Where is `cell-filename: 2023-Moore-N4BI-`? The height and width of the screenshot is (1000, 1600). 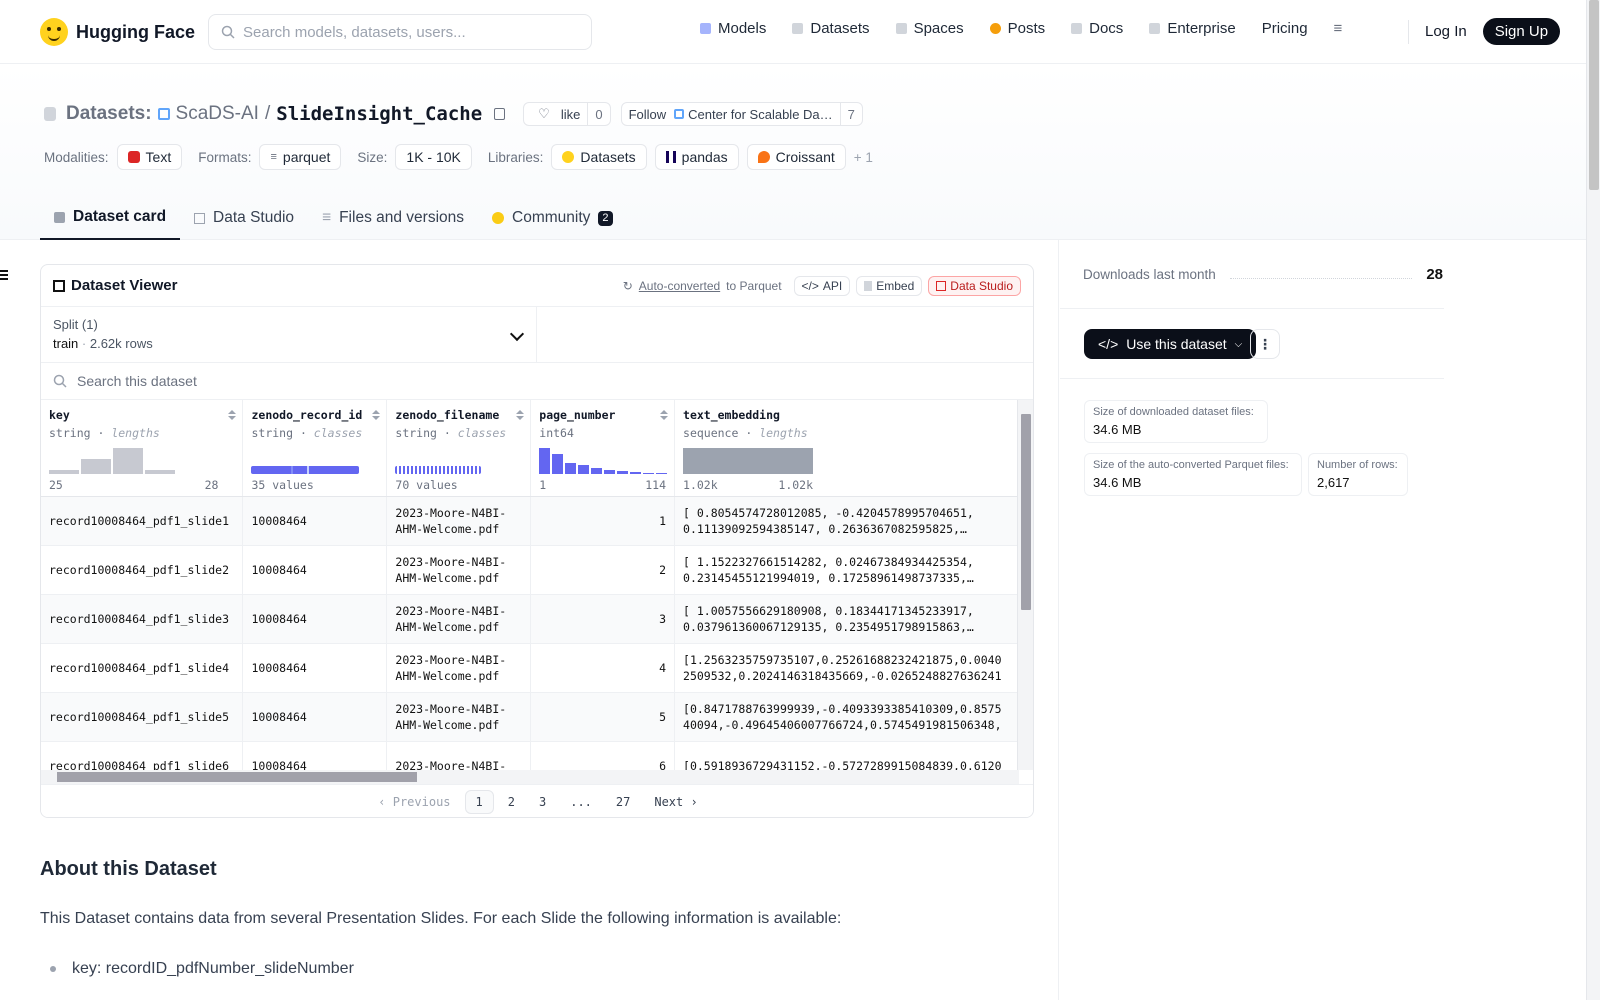
cell-filename: 2023-Moore-N4BI- is located at coordinates (459, 755).